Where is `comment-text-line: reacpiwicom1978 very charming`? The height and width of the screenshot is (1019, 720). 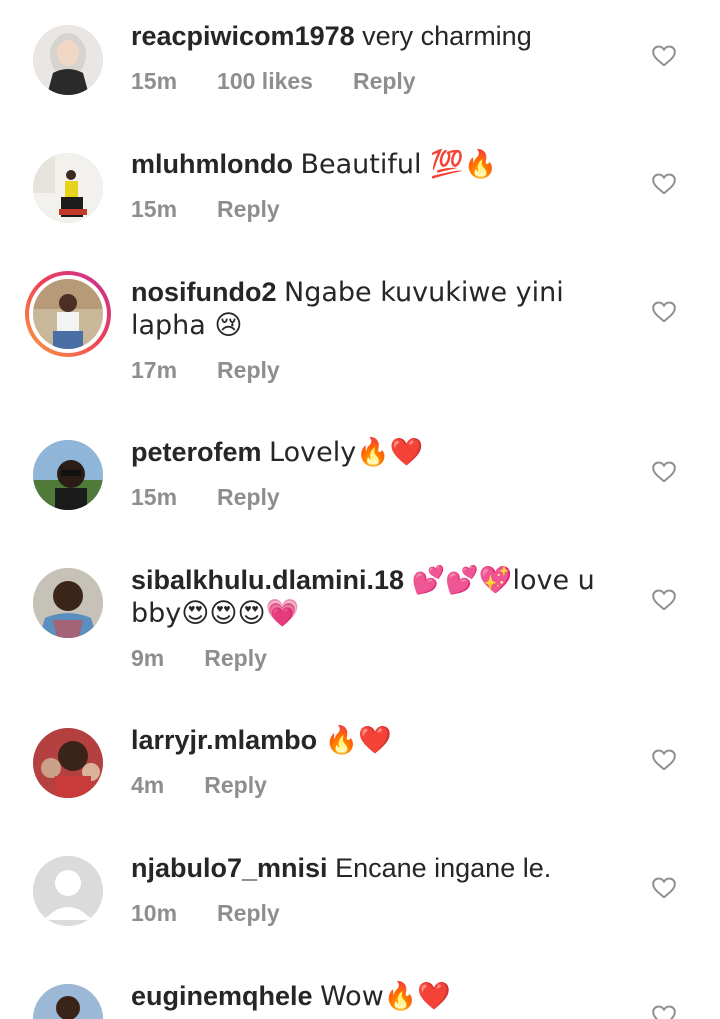 comment-text-line: reacpiwicom1978 very charming is located at coordinates (381, 36).